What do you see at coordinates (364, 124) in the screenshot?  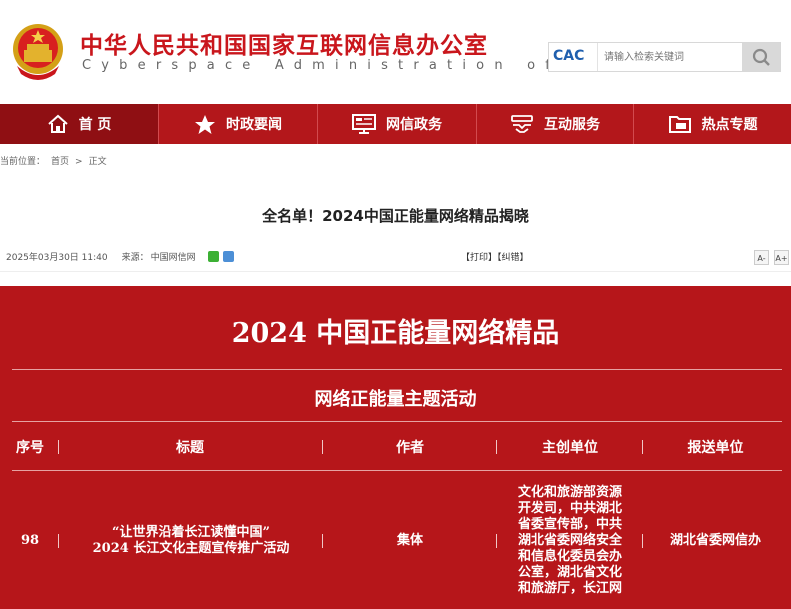 I see `monitor-icon` at bounding box center [364, 124].